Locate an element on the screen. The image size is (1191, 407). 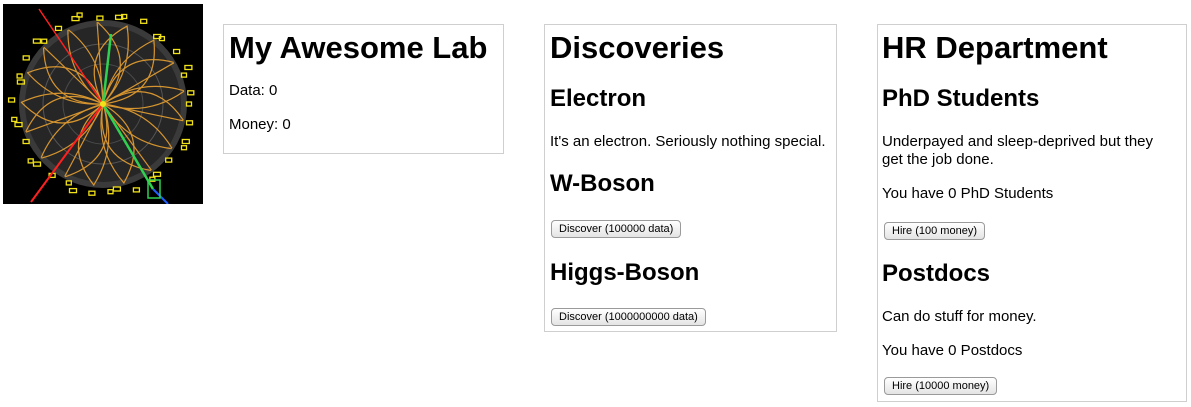
wboson-heading: W-Boson is located at coordinates (602, 183).